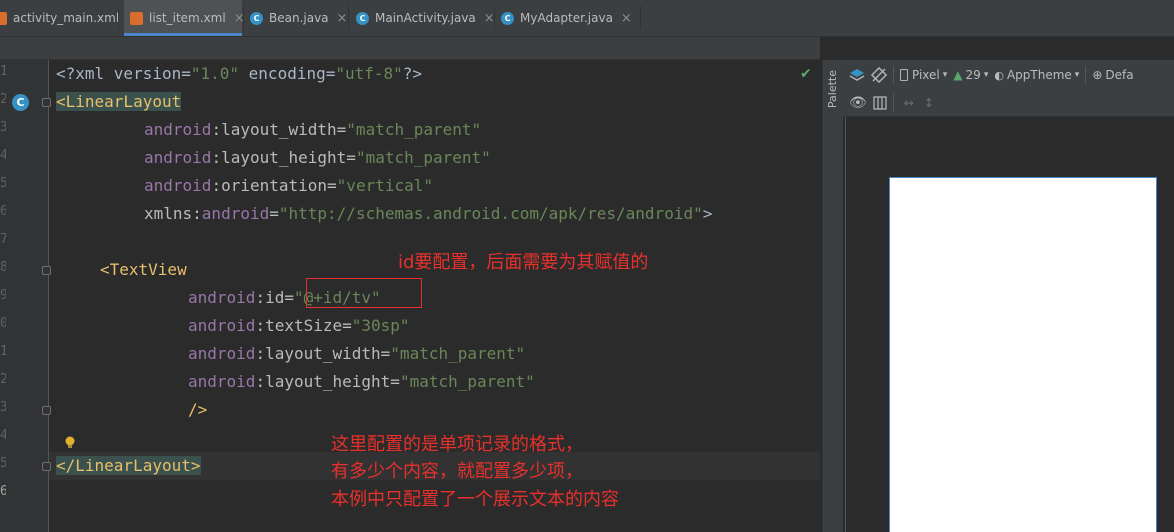 The image size is (1174, 532). What do you see at coordinates (566, 18) in the screenshot?
I see `tab-label: MyAdapter.java` at bounding box center [566, 18].